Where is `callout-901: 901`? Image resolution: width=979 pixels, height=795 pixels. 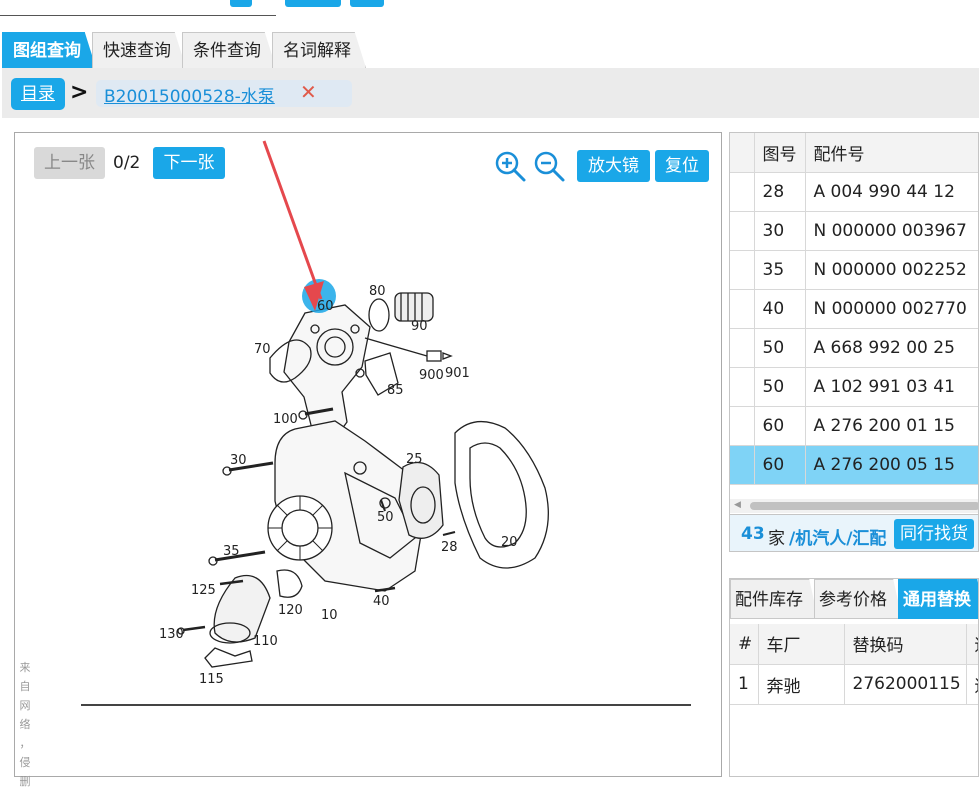 callout-901: 901 is located at coordinates (457, 373).